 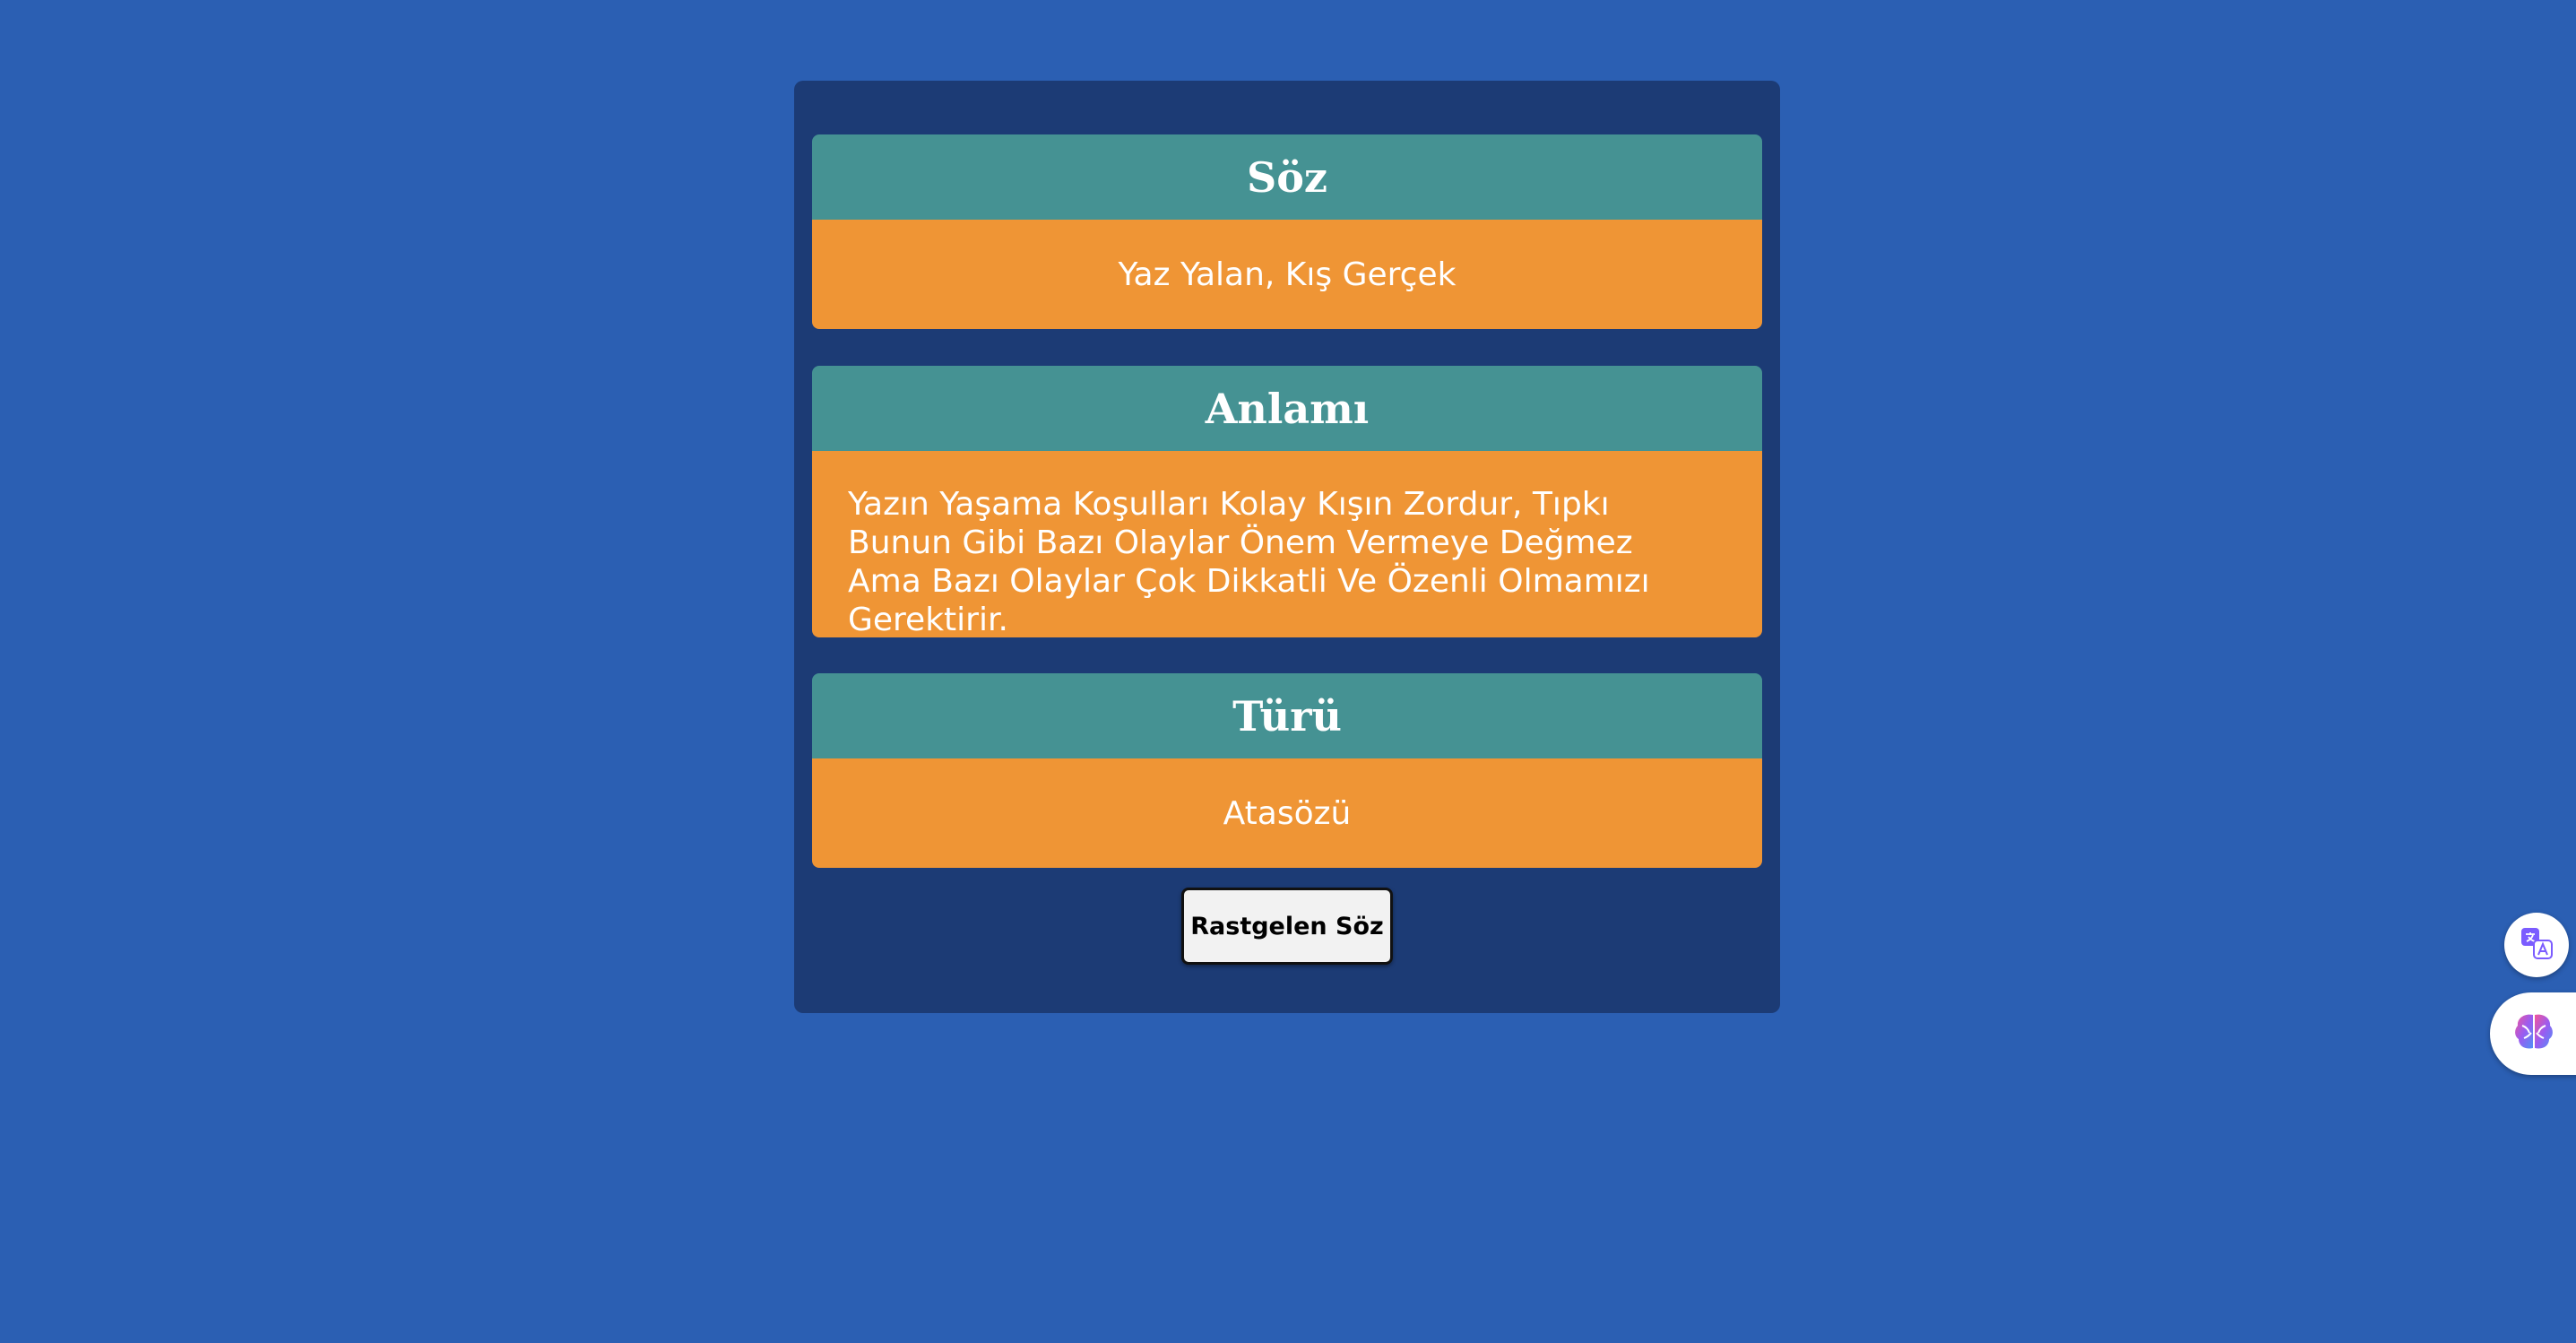 What do you see at coordinates (1287, 274) in the screenshot?
I see `quote-text: Yaz Yalan, Kış Gerçek` at bounding box center [1287, 274].